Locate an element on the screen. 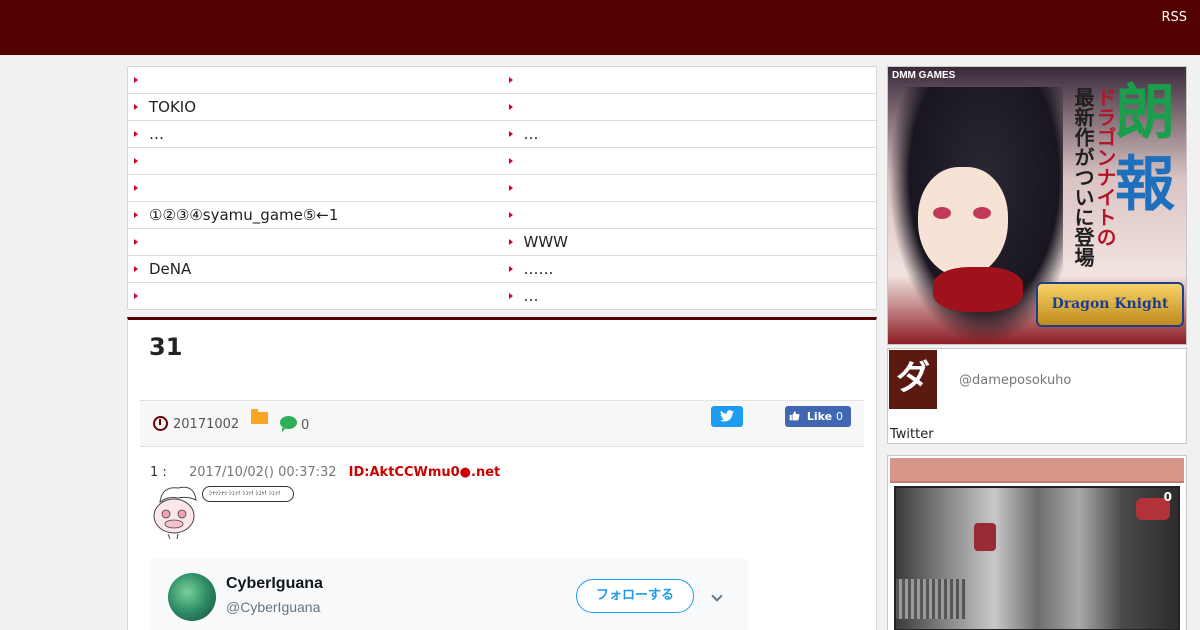  link-text: ①②③④syamu_game⑤←1 is located at coordinates (243, 215).